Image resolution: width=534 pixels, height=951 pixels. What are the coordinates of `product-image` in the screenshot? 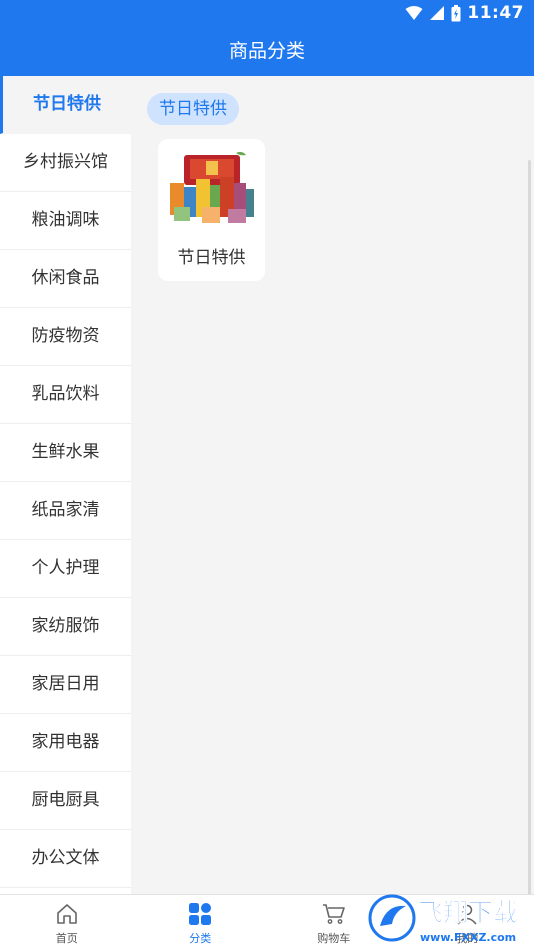 It's located at (211, 189).